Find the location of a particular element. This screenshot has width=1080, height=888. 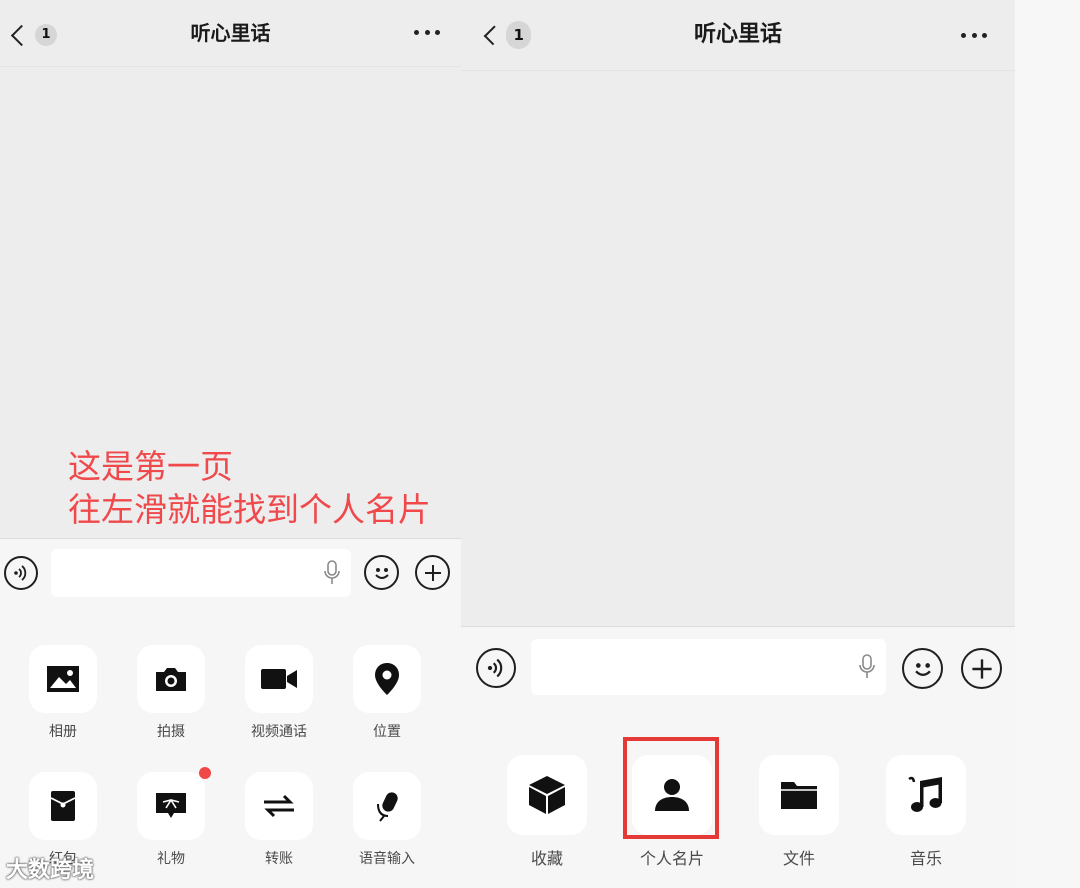

grid-item-label: 转账 is located at coordinates (279, 859).